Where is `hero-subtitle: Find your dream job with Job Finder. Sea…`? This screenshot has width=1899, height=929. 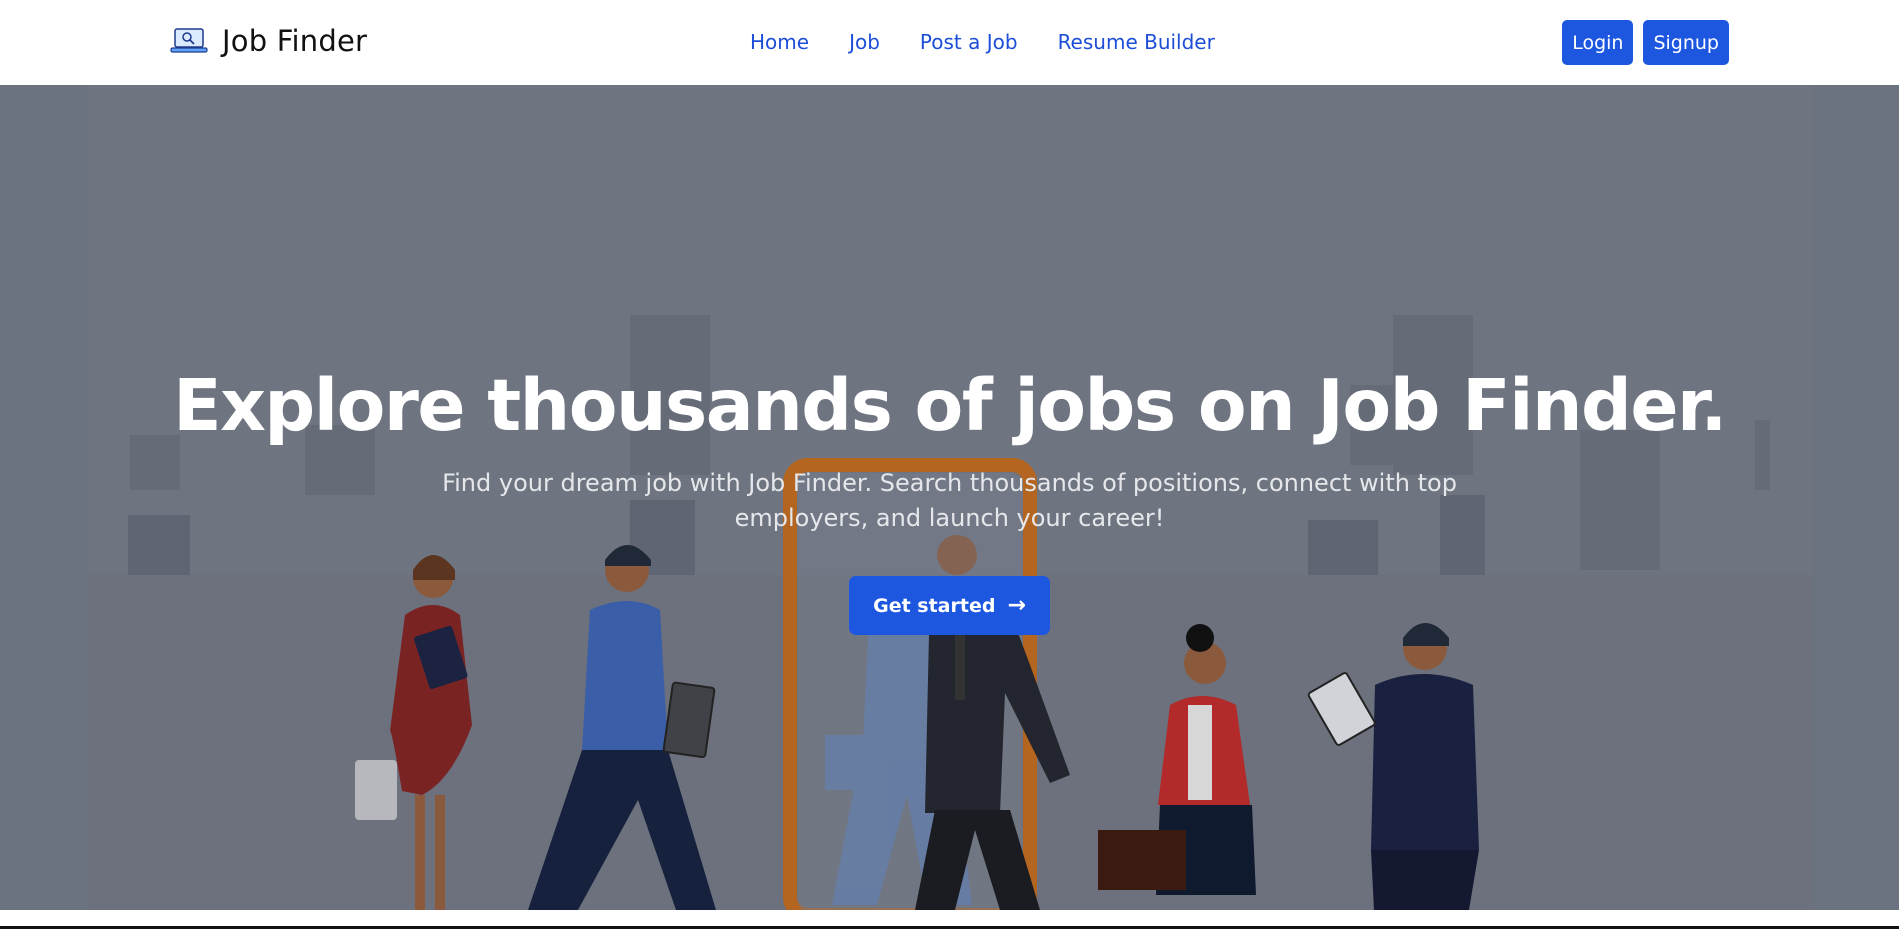
hero-subtitle: Find your dream job with Job Finder. Sea… is located at coordinates (949, 500).